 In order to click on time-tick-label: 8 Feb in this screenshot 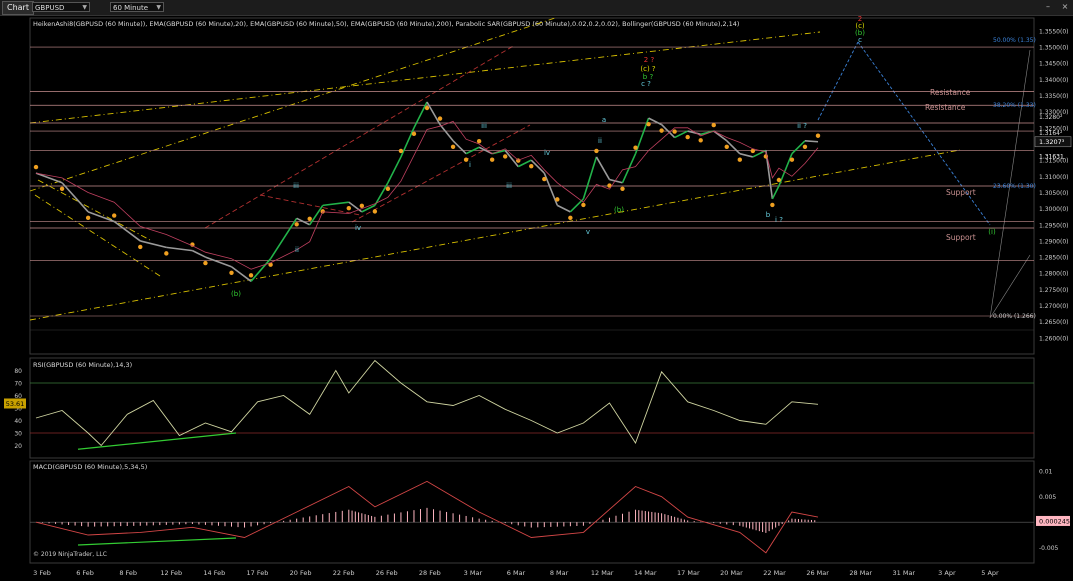, I will do `click(128, 573)`.